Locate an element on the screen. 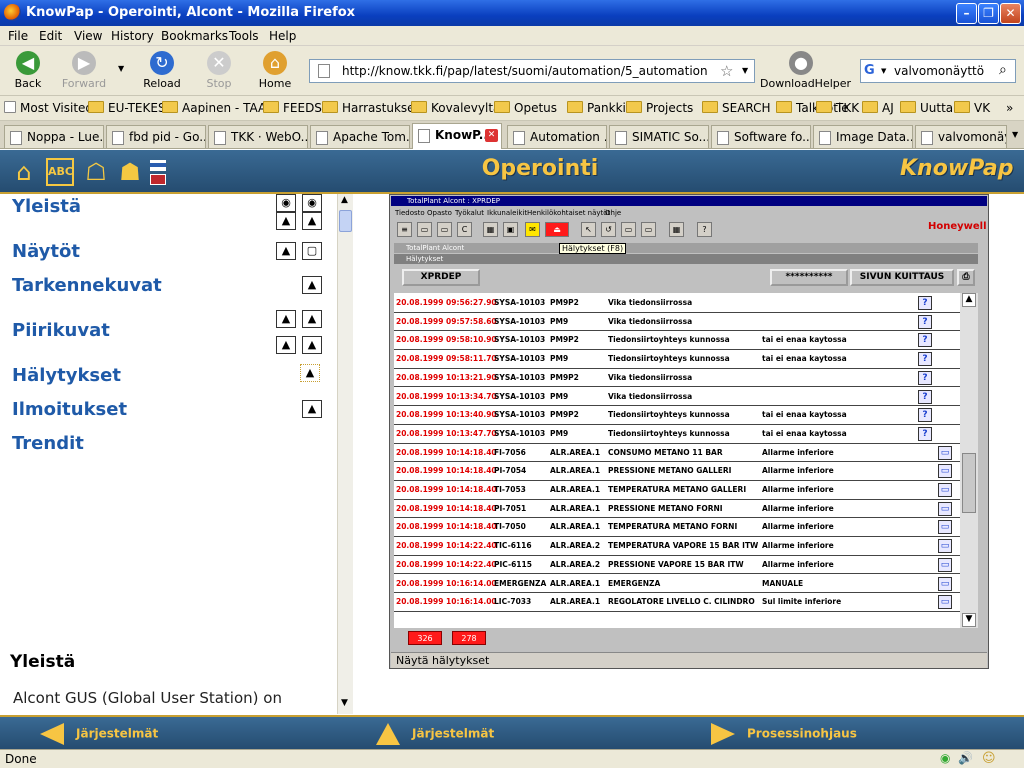  category-tarkennekuvat: Tarkennekuvat is located at coordinates (87, 285).